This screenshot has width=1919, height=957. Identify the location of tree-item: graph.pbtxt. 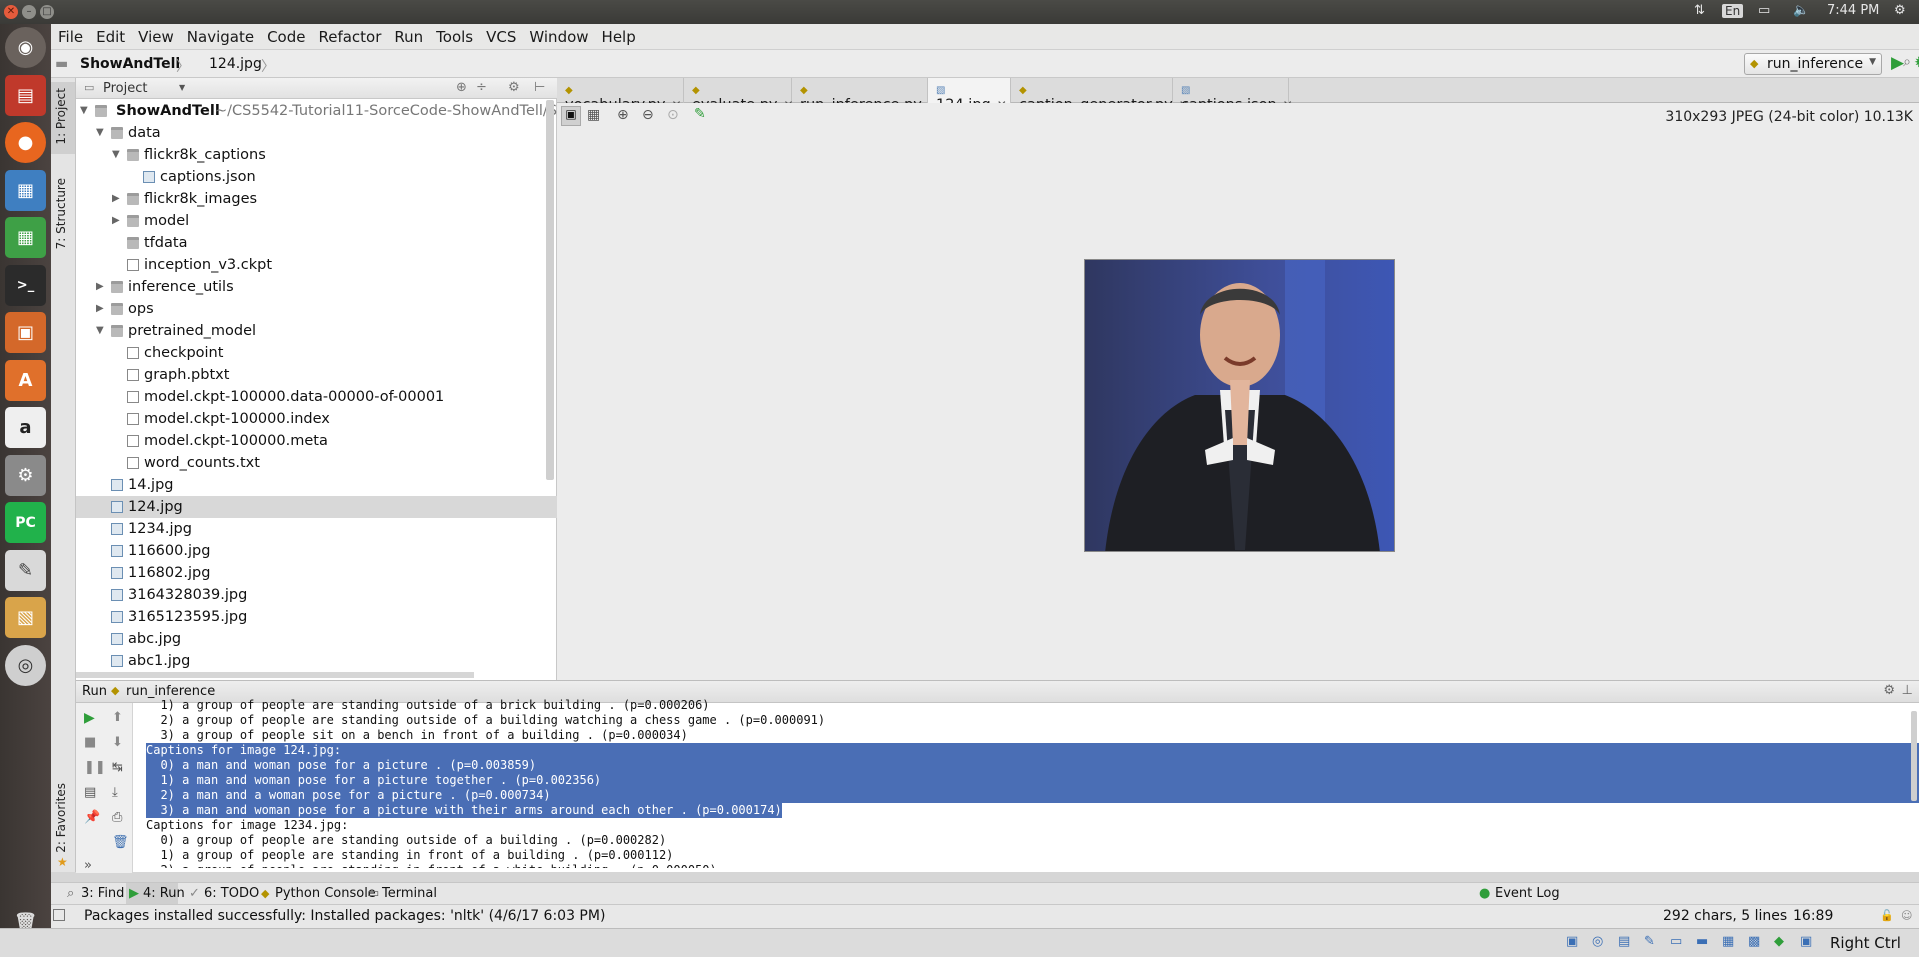
(316, 375).